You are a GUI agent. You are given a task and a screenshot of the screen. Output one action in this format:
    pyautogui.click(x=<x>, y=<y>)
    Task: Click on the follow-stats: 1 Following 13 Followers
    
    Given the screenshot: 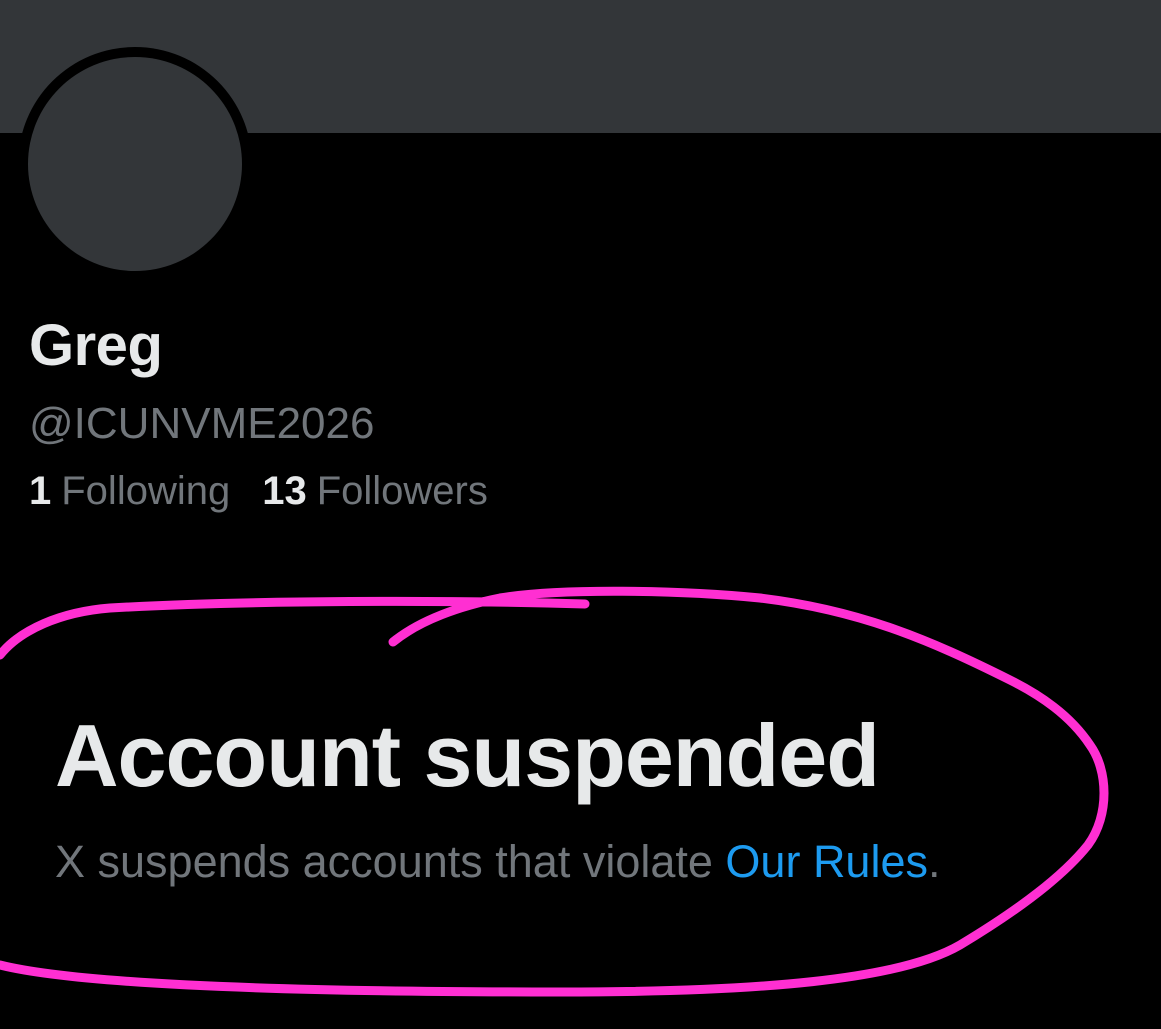 What is the action you would take?
    pyautogui.click(x=258, y=491)
    